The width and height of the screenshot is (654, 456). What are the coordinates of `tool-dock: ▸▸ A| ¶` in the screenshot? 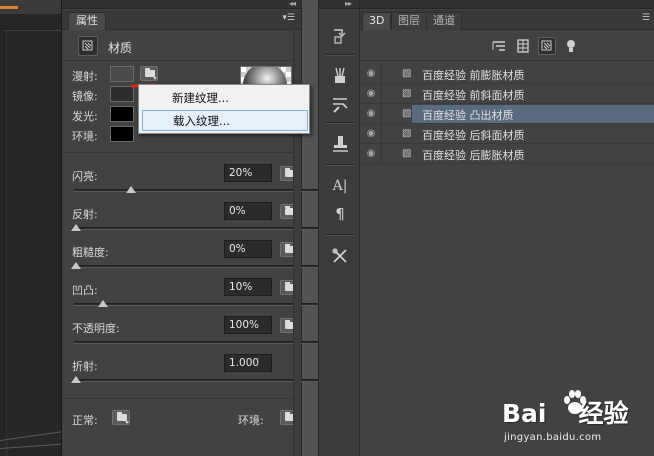 It's located at (339, 228).